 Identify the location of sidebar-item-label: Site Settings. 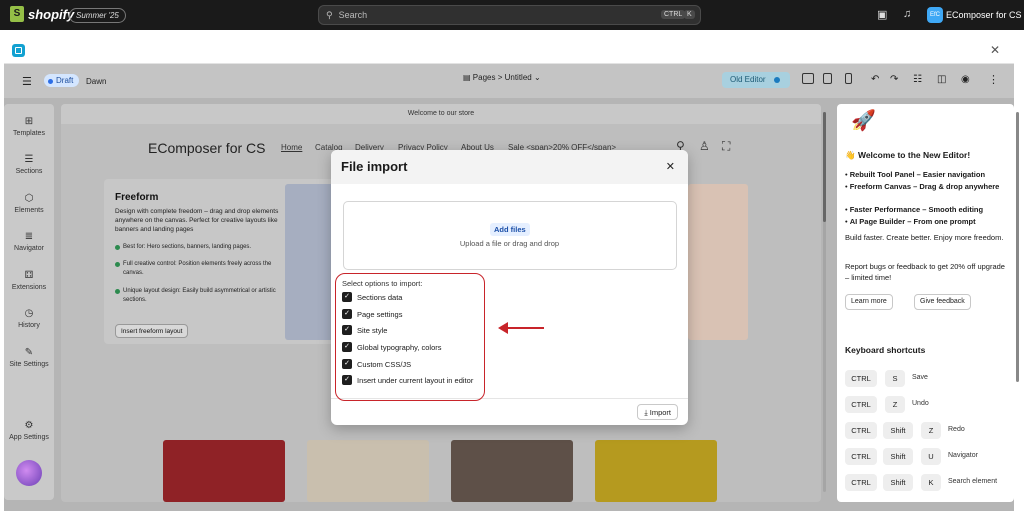
(29, 364).